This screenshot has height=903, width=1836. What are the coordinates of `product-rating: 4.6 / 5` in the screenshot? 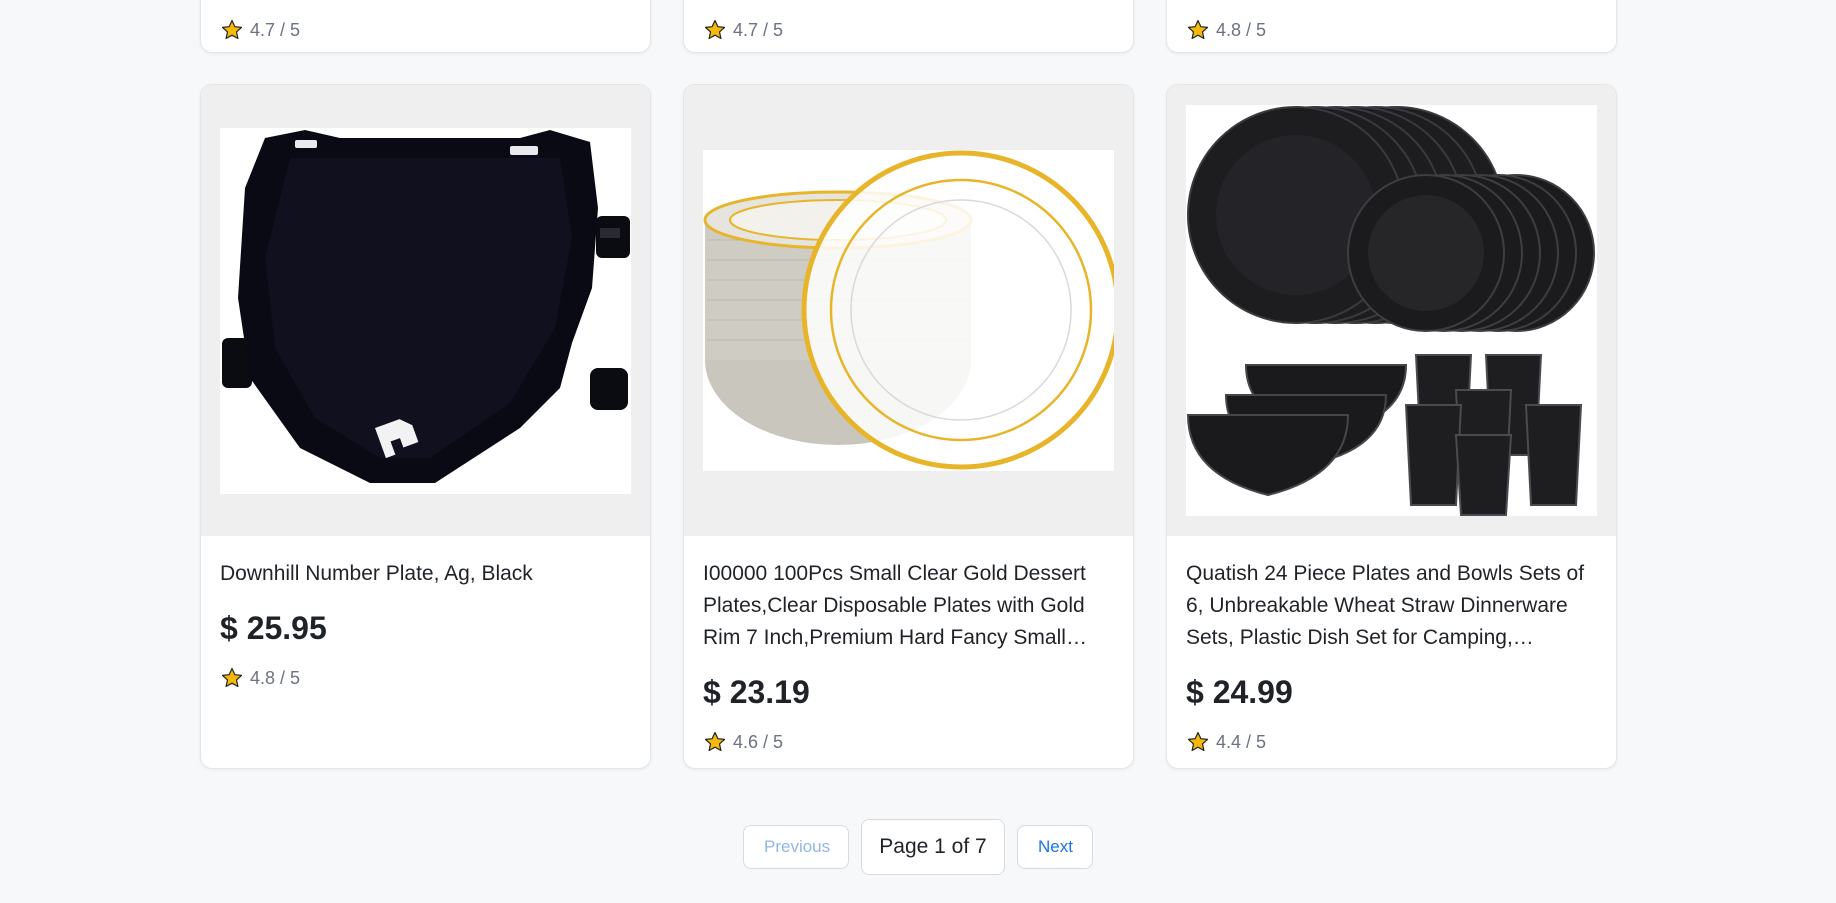 It's located at (908, 742).